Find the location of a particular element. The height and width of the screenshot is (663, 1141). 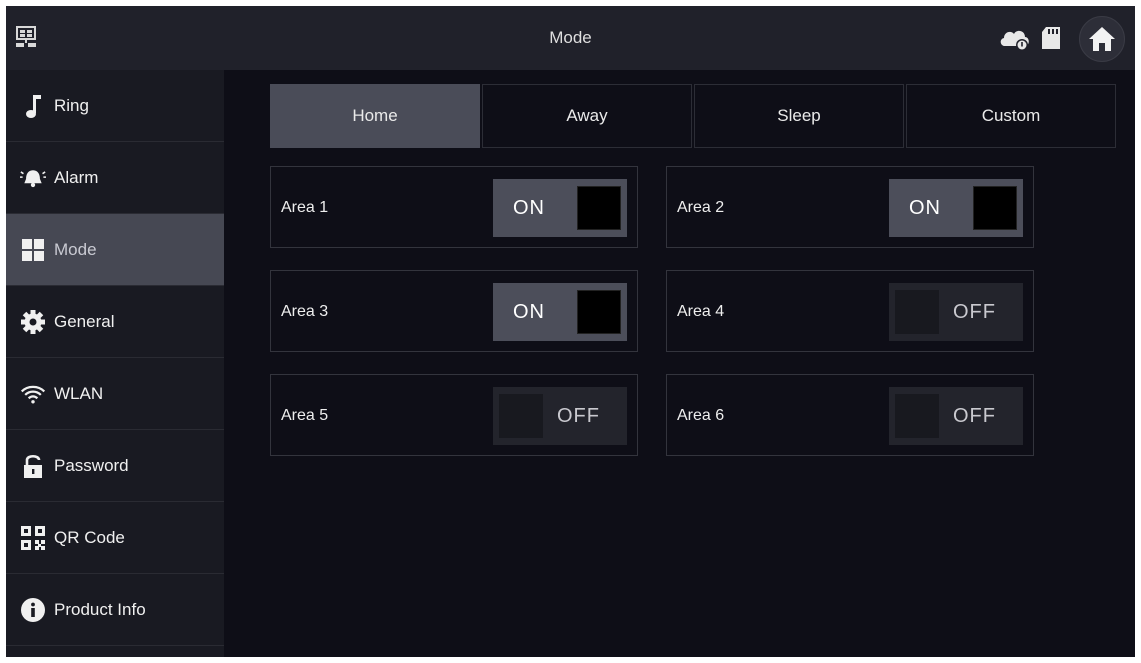

sidebar-item-product-info: Product Info is located at coordinates (115, 610).